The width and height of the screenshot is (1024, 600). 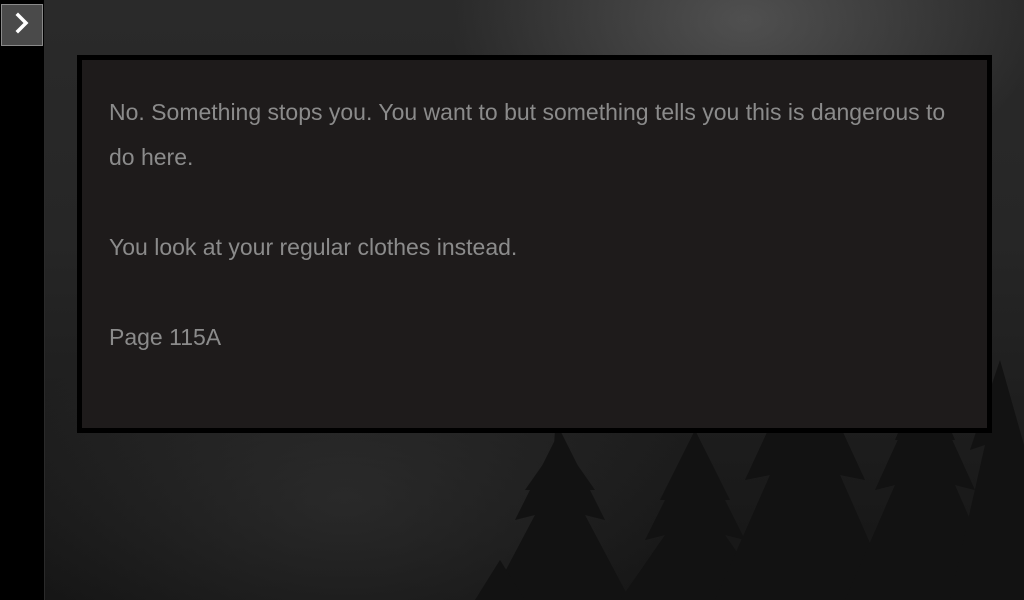 I want to click on sidebar-toggle-button, so click(x=22, y=25).